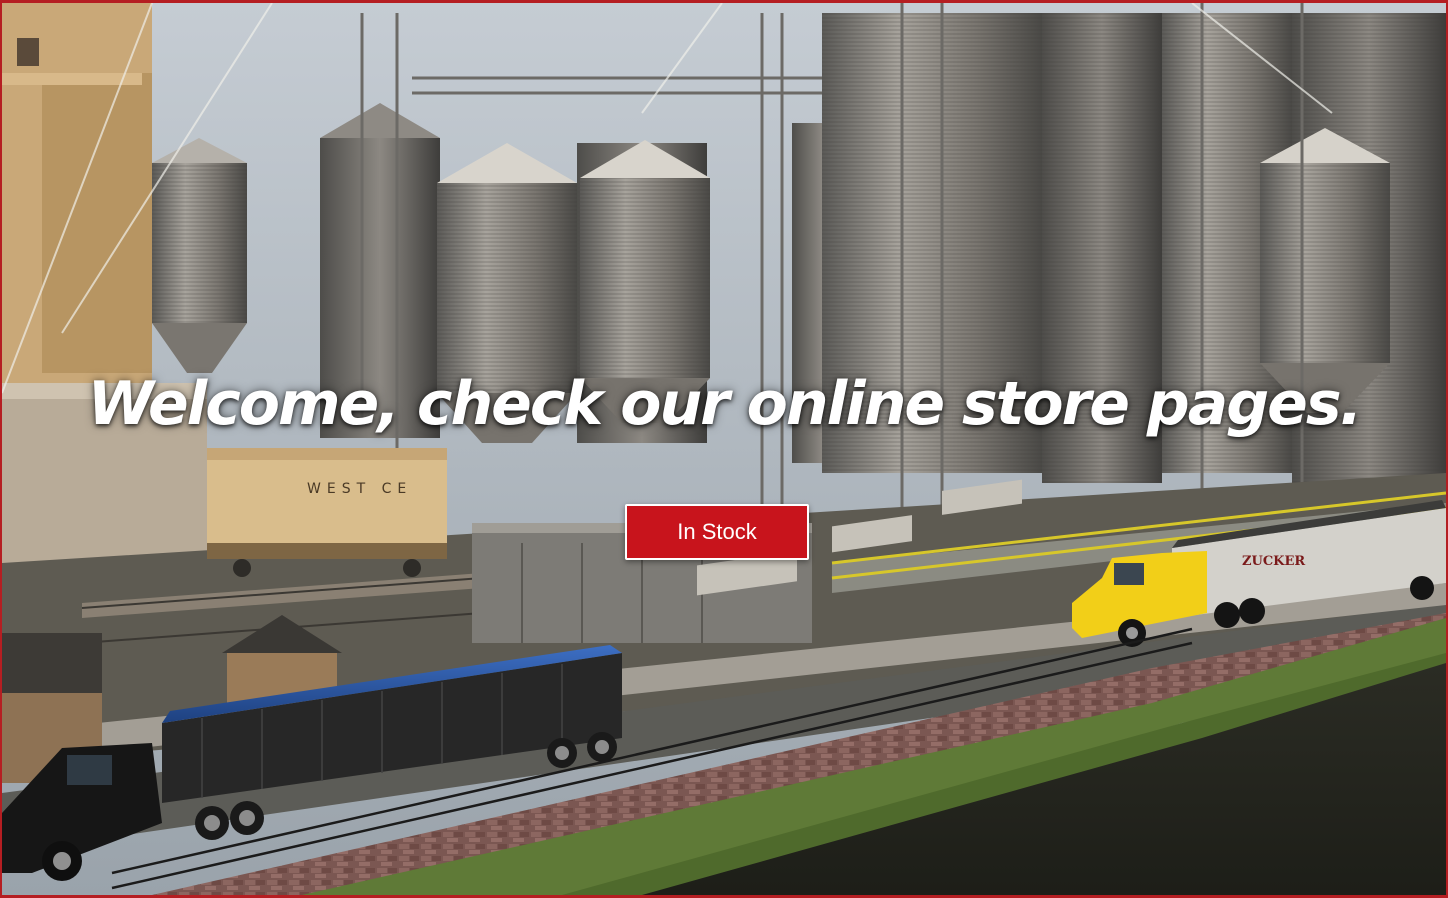 The width and height of the screenshot is (1448, 898). Describe the element at coordinates (359, 489) in the screenshot. I see `svg-text: WEST CE` at that location.